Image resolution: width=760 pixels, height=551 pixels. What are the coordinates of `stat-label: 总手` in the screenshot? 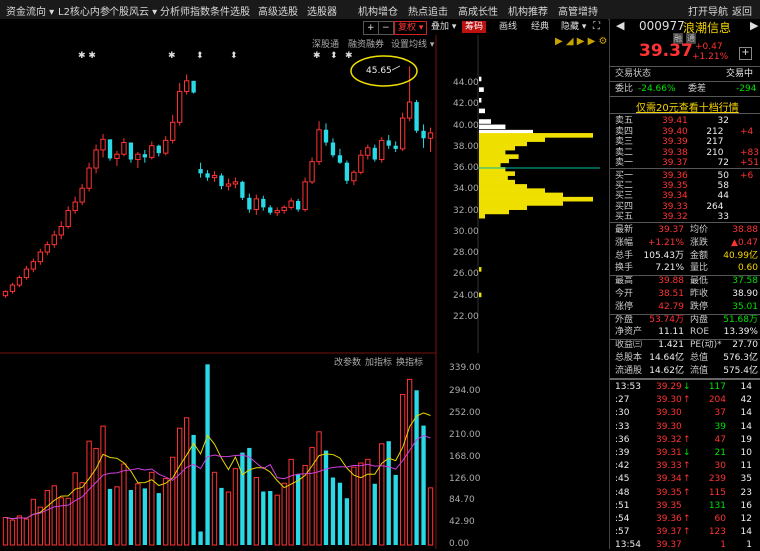 It's located at (624, 255).